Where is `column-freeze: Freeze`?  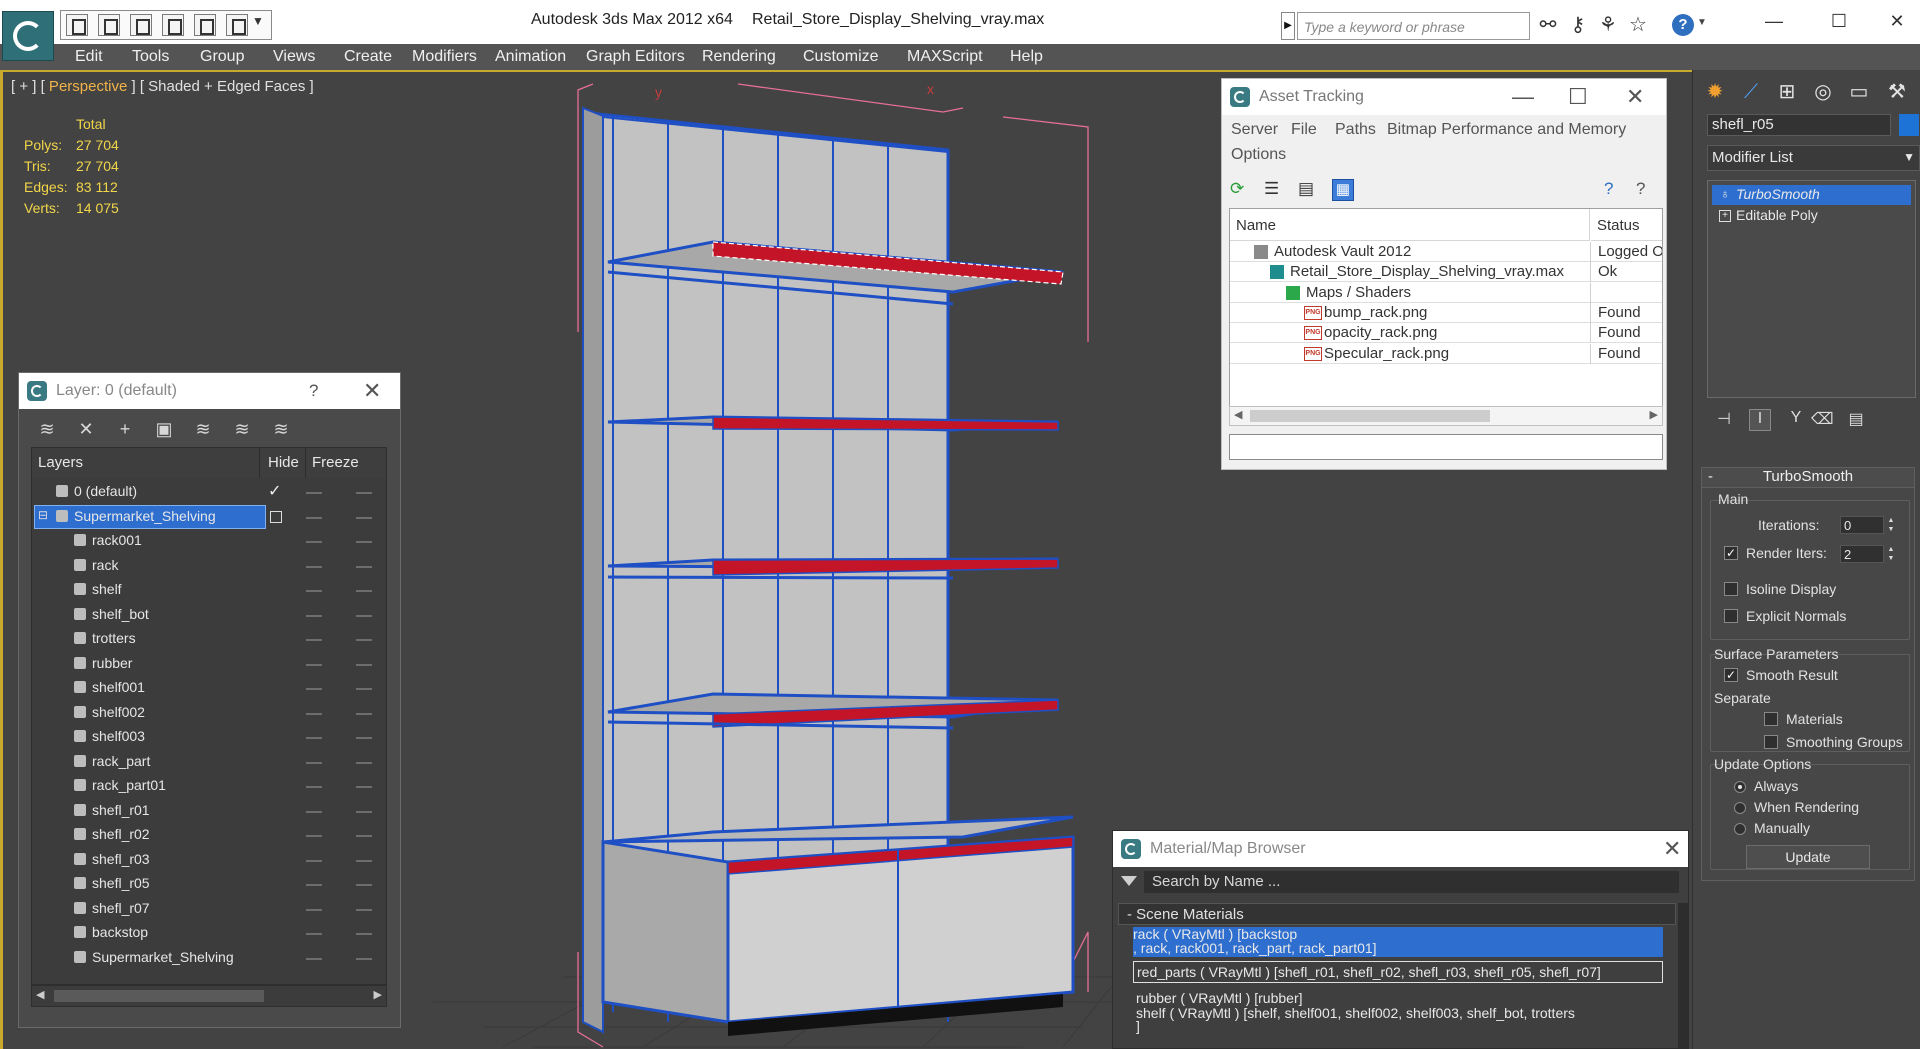 column-freeze: Freeze is located at coordinates (346, 463).